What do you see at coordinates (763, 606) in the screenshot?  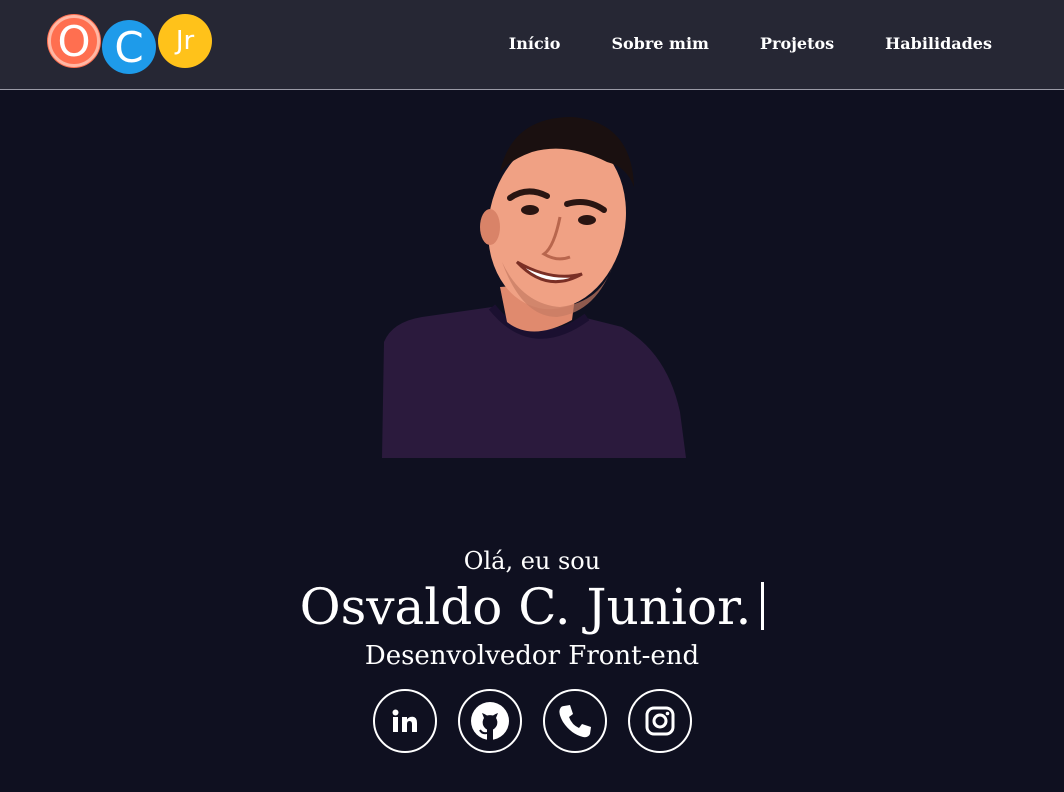 I see `typing-cursor` at bounding box center [763, 606].